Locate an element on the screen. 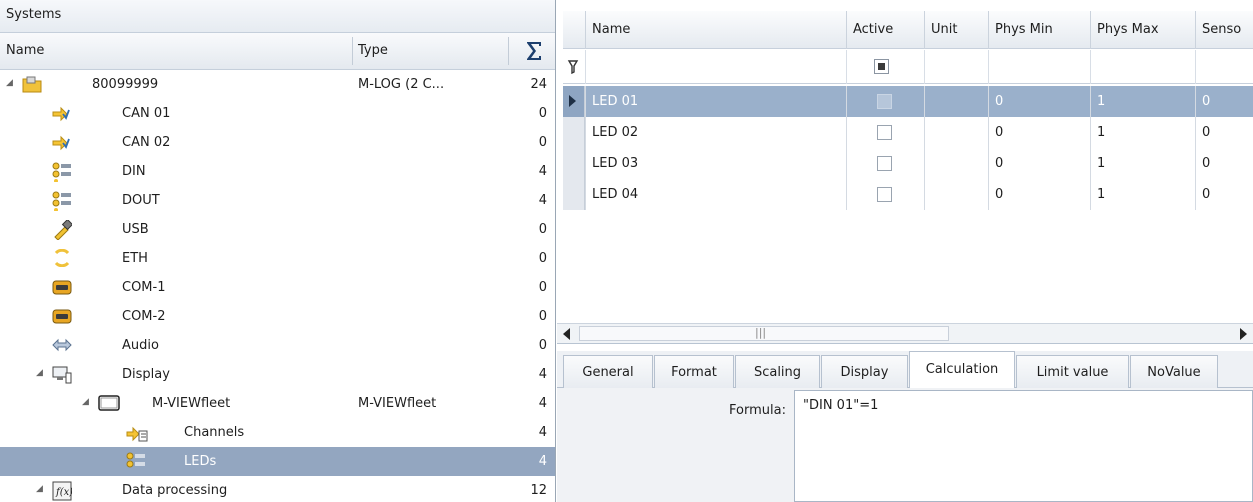 This screenshot has width=1253, height=502. sigma-icon is located at coordinates (534, 51).